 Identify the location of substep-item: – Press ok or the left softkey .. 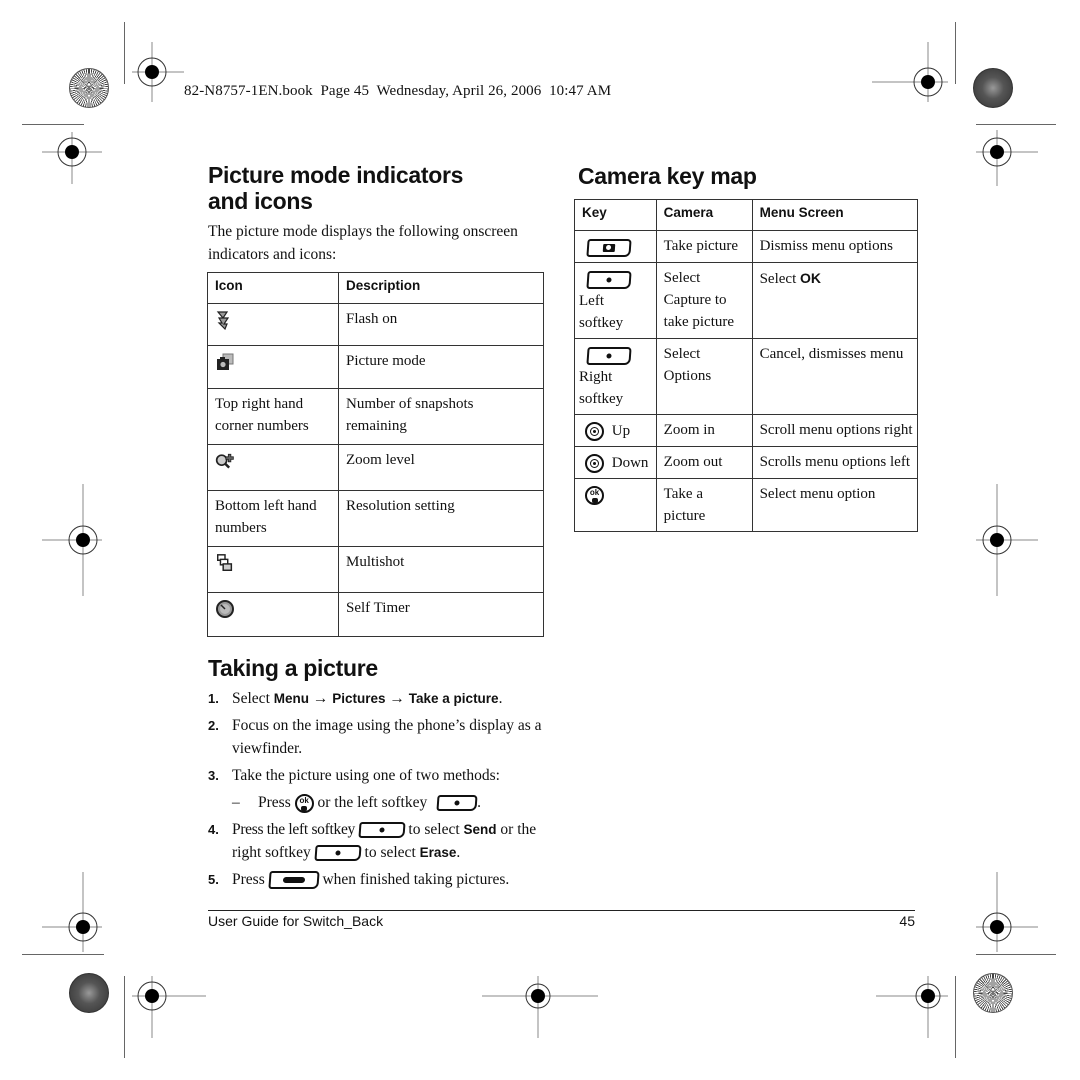
(390, 802).